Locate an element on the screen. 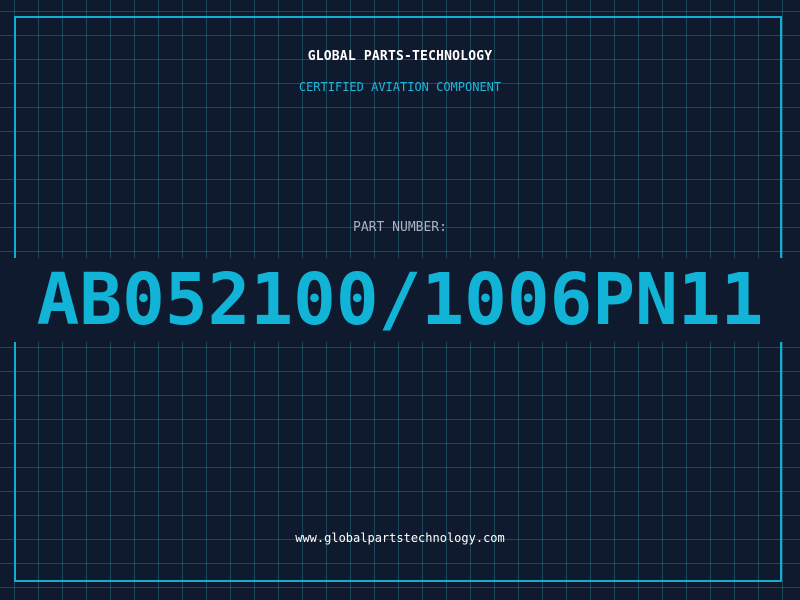  company-name: GLOBAL PARTS-TECHNOLOGY is located at coordinates (400, 56).